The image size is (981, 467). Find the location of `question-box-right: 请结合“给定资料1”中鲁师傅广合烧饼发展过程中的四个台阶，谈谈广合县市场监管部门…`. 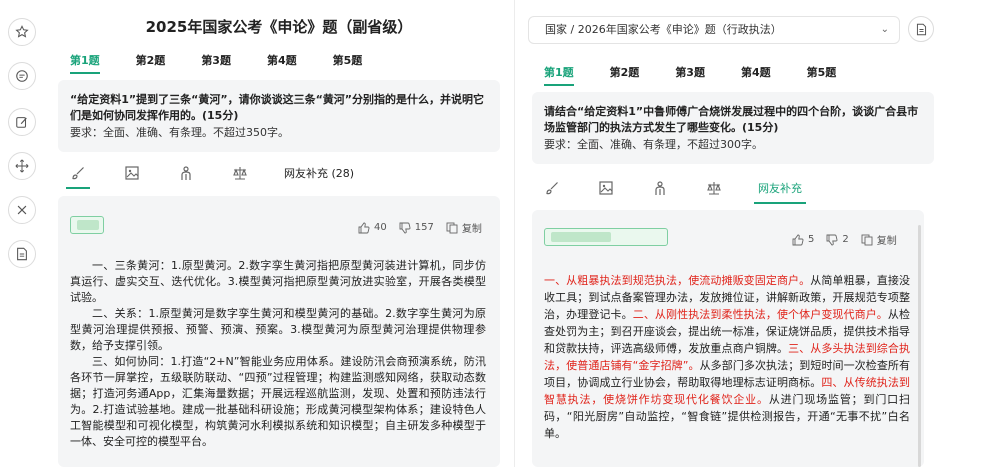

question-box-right: 请结合“给定资料1”中鲁师傅广合烧饼发展过程中的四个台阶，谈谈广合县市场监管部门… is located at coordinates (733, 128).